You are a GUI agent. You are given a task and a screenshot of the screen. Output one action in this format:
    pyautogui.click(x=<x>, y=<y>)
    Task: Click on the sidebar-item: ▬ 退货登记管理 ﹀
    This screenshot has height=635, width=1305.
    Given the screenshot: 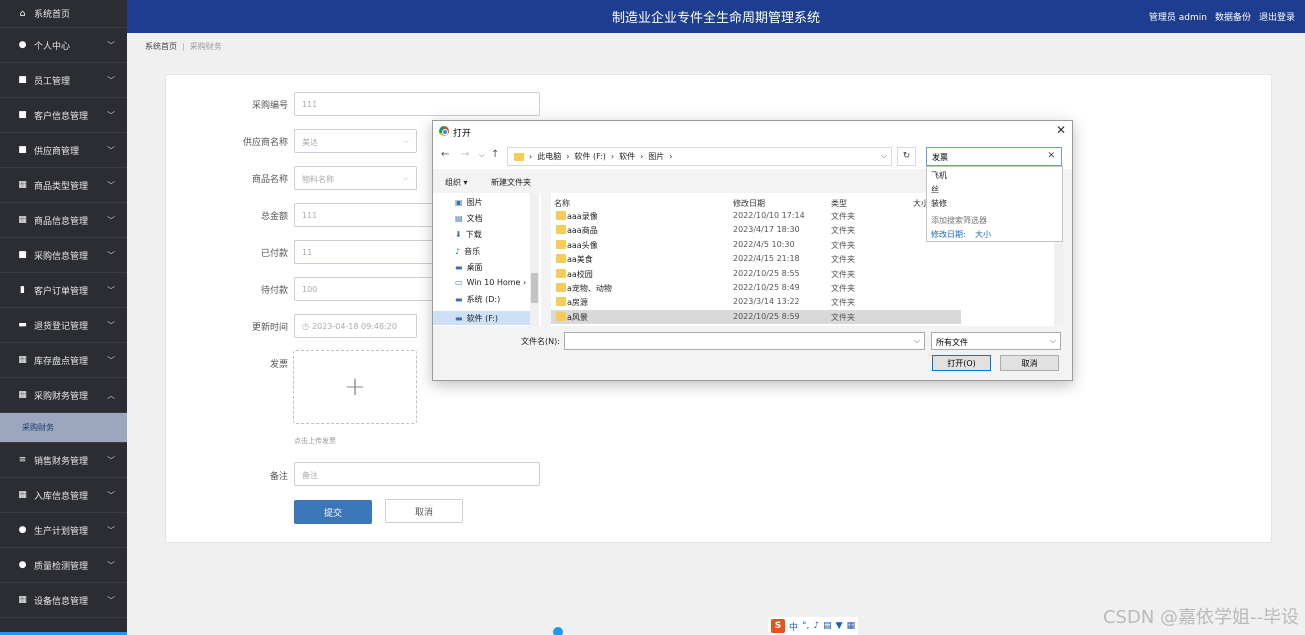 What is the action you would take?
    pyautogui.click(x=63, y=325)
    